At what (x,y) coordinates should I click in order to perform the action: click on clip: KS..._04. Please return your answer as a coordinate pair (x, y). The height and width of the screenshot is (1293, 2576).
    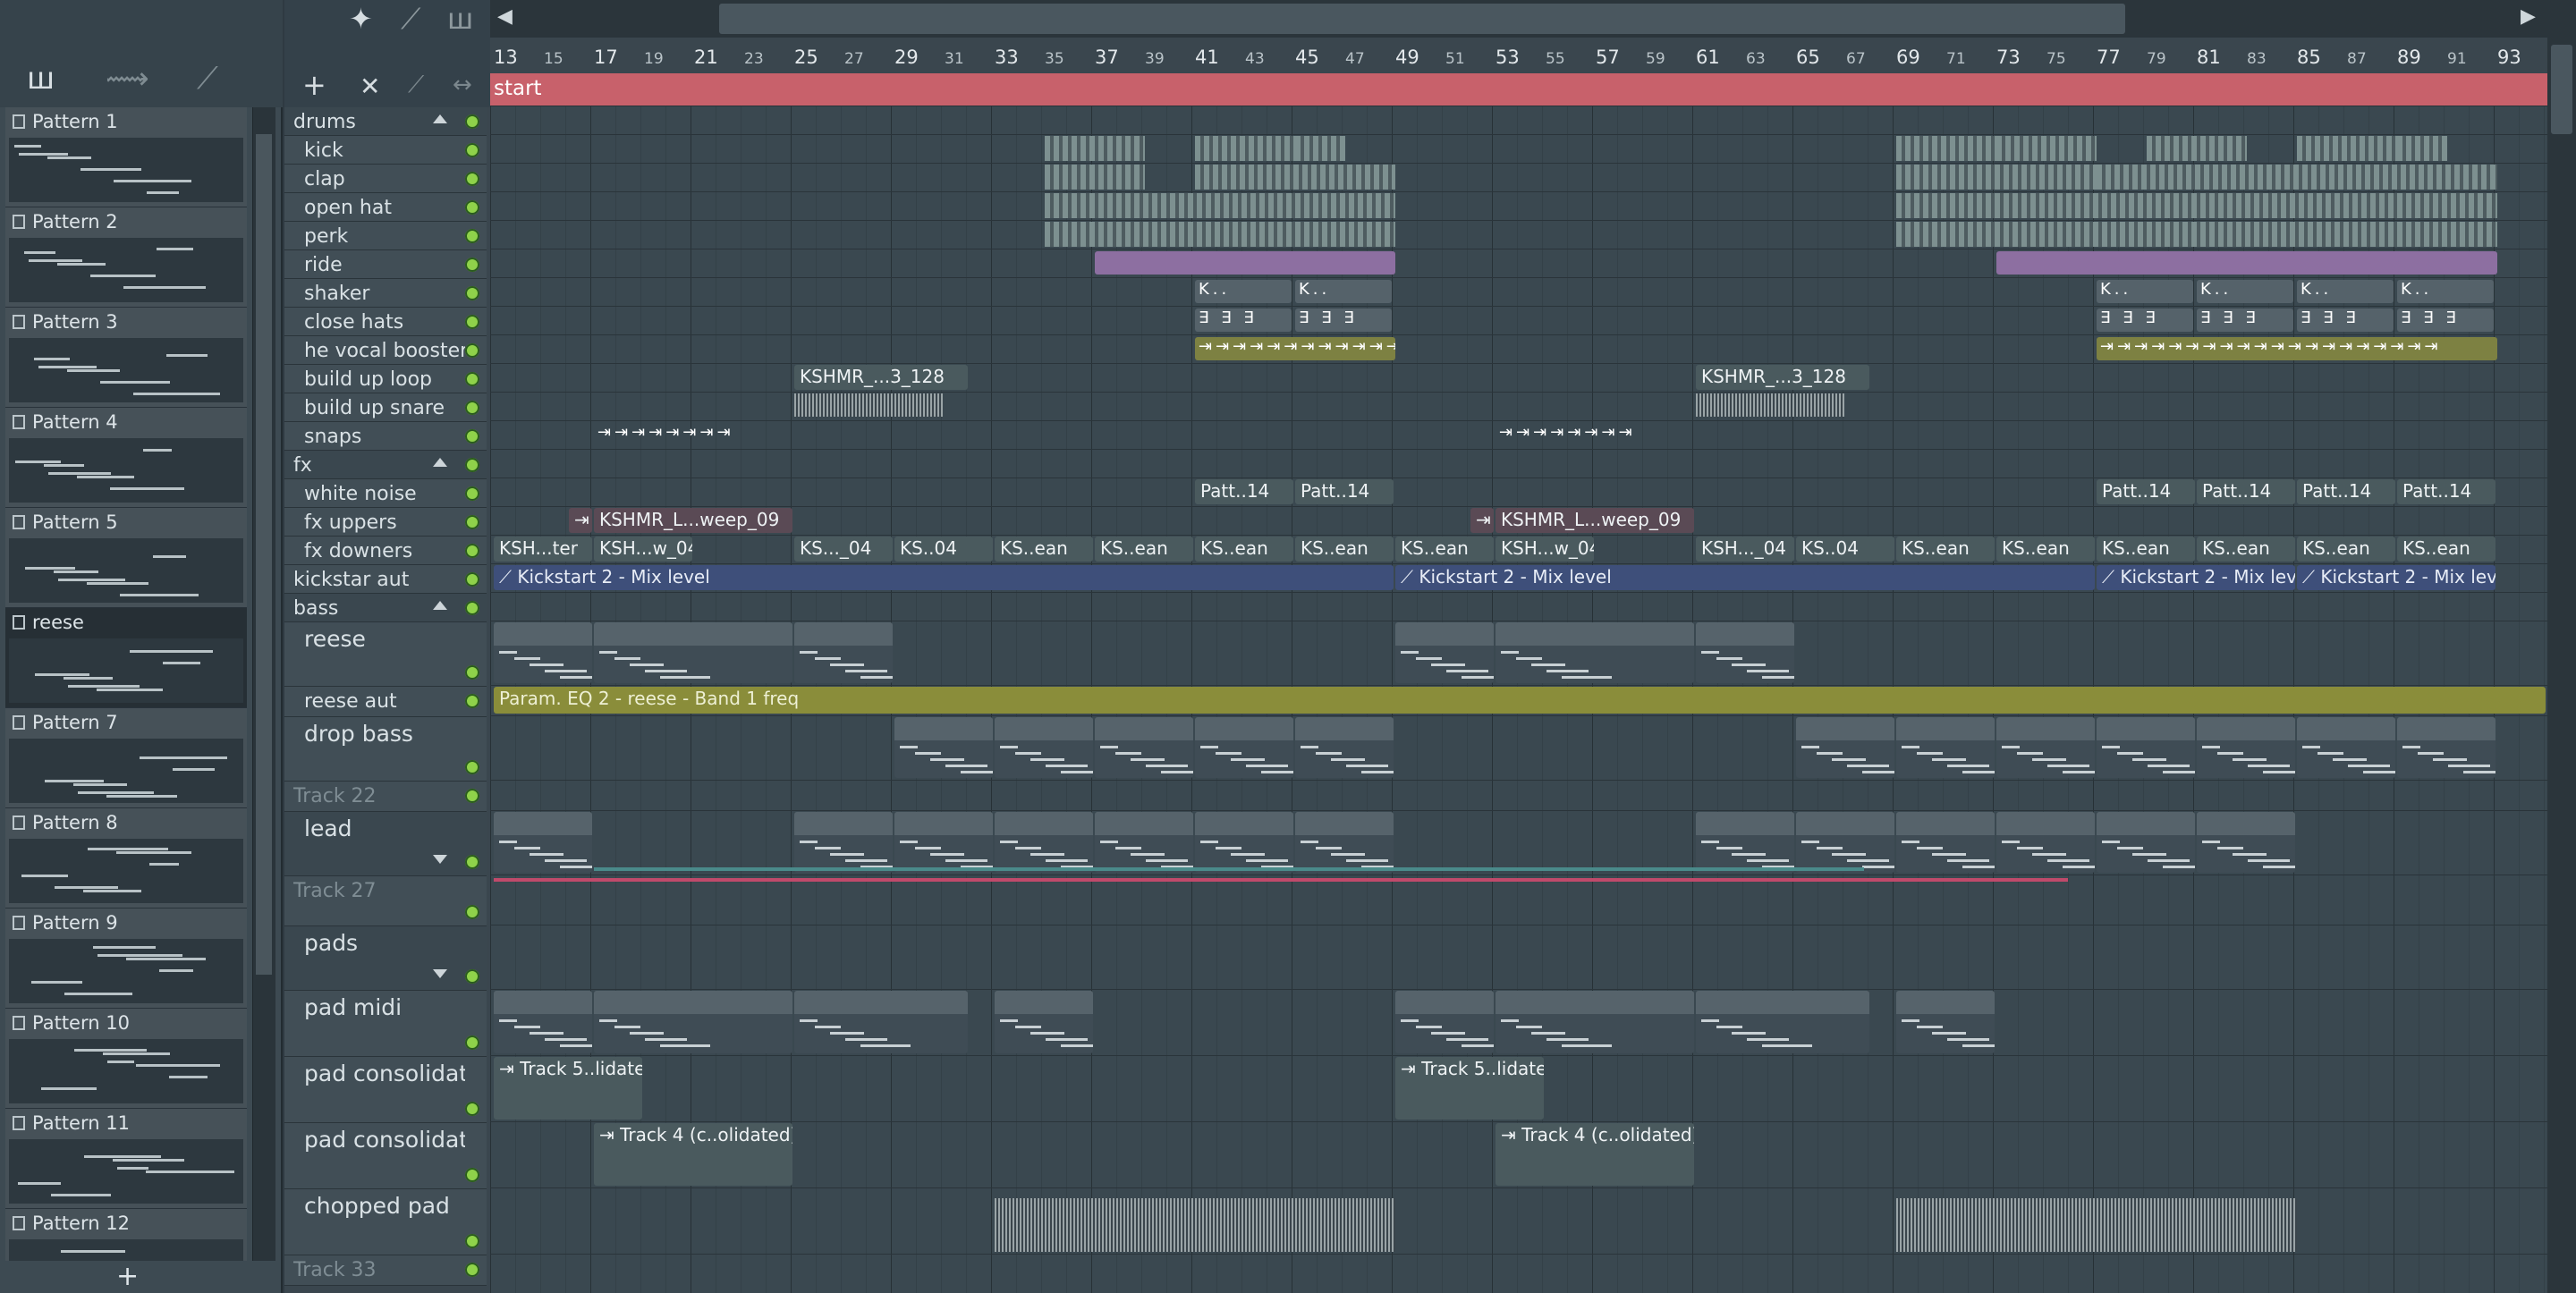
    Looking at the image, I should click on (843, 550).